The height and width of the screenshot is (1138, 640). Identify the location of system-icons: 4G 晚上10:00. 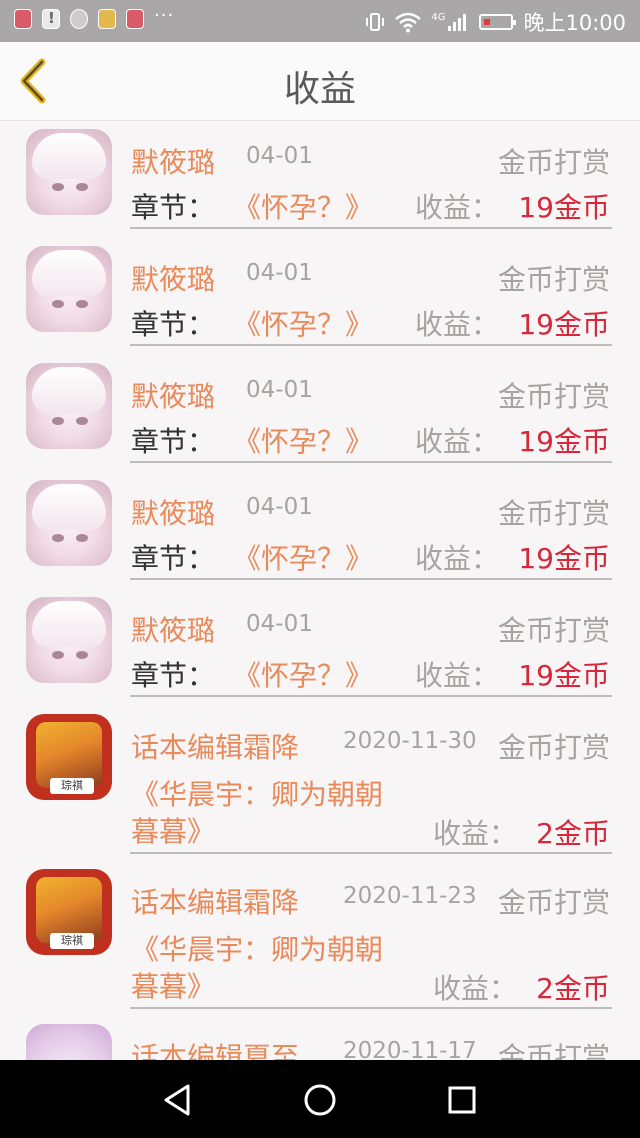
(495, 22).